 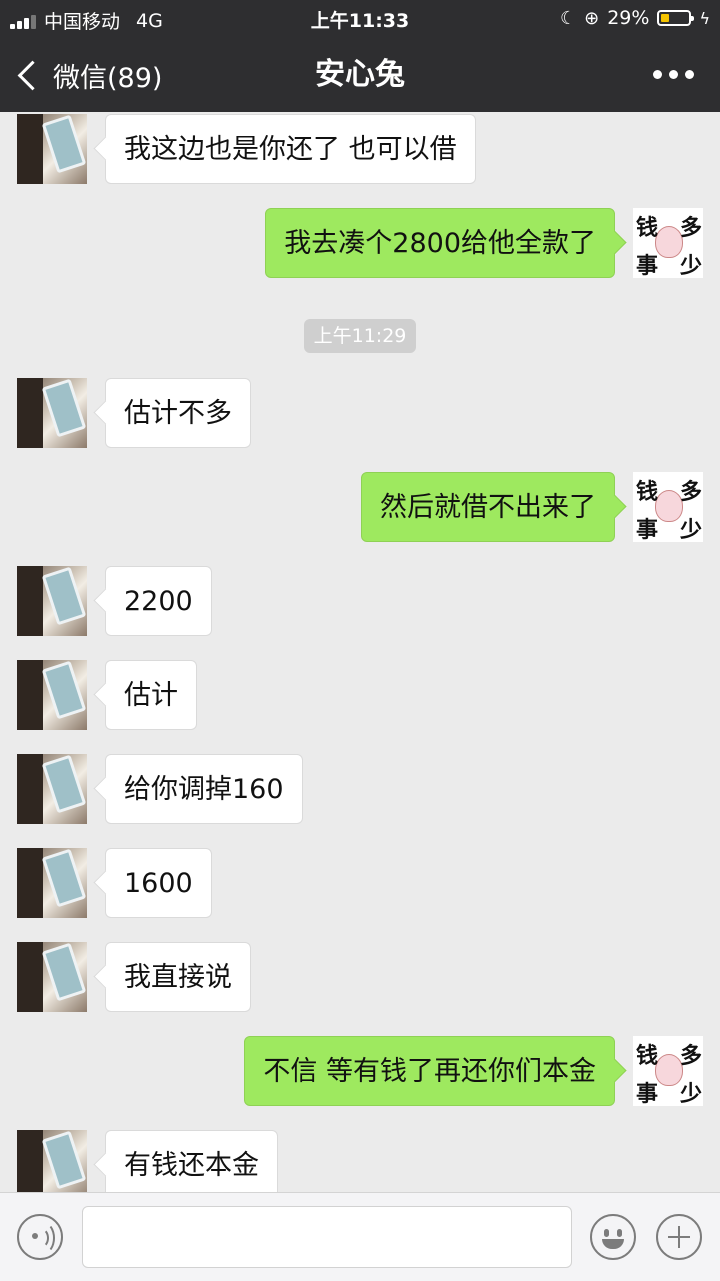 I want to click on chat-title: 安心兔, so click(x=360, y=74).